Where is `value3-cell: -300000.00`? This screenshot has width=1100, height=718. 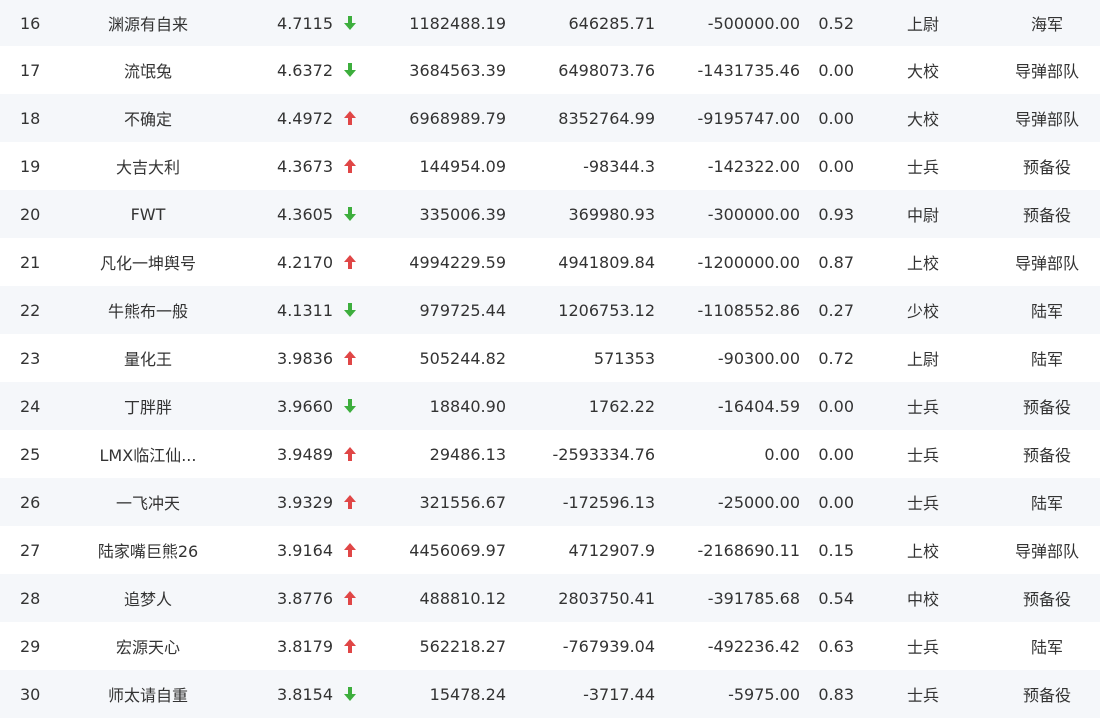
value3-cell: -300000.00 is located at coordinates (753, 214).